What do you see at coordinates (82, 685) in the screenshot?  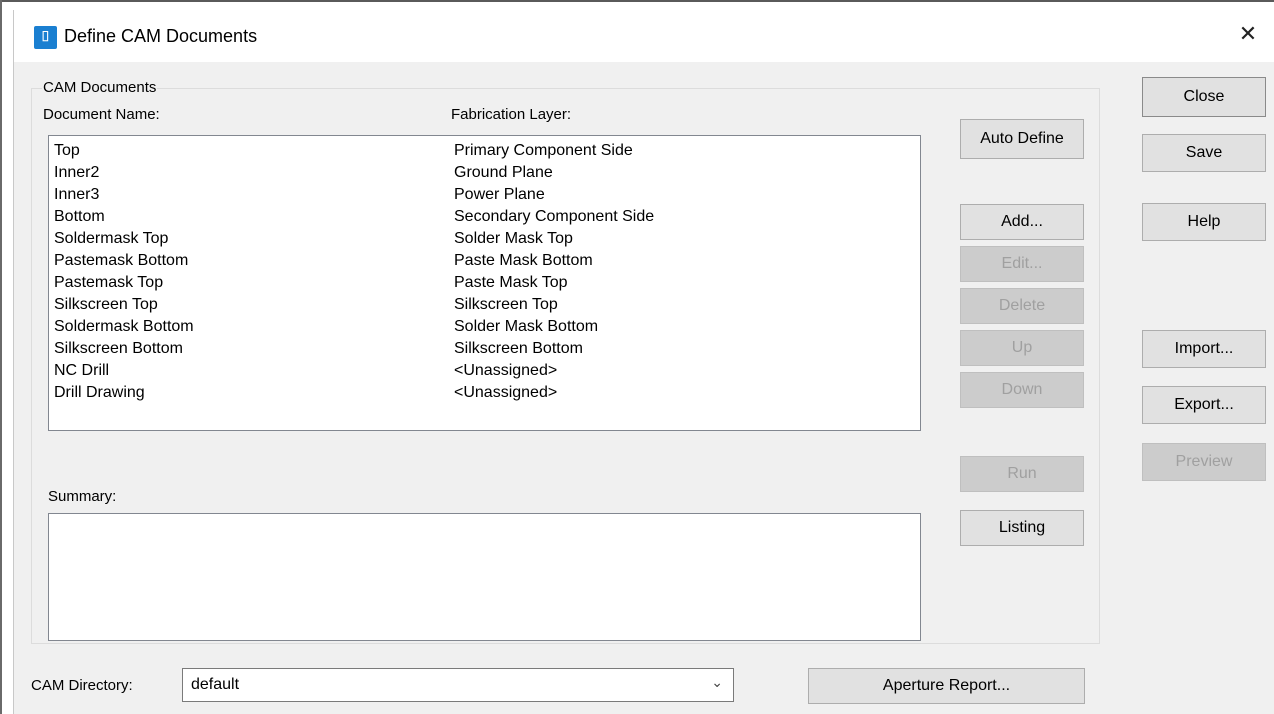 I see `cam-directory-label: CAM Directory:` at bounding box center [82, 685].